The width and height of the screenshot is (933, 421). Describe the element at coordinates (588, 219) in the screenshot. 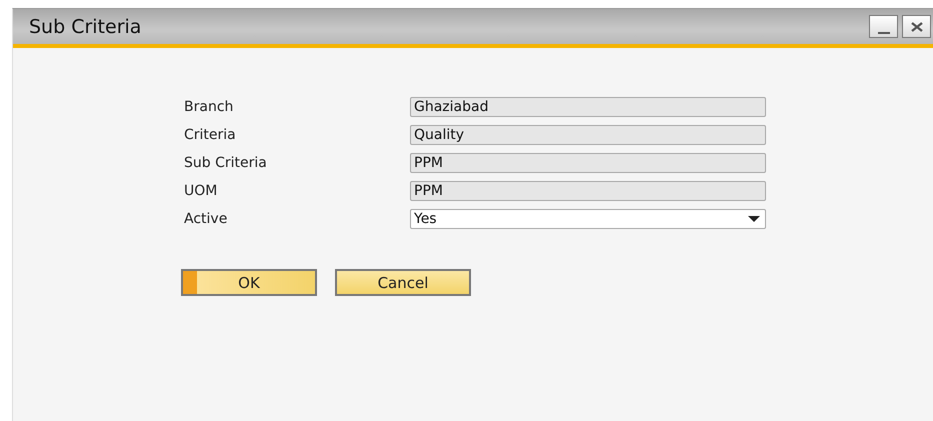

I see `dropdown-field: Yes` at that location.